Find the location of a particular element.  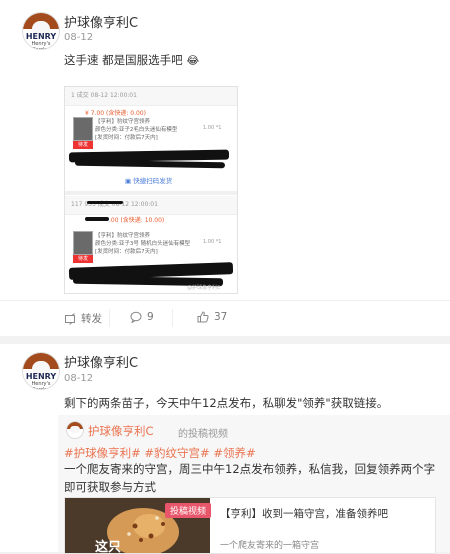

order-header: 117 933 成交 08-12 12:00:01 is located at coordinates (151, 205).